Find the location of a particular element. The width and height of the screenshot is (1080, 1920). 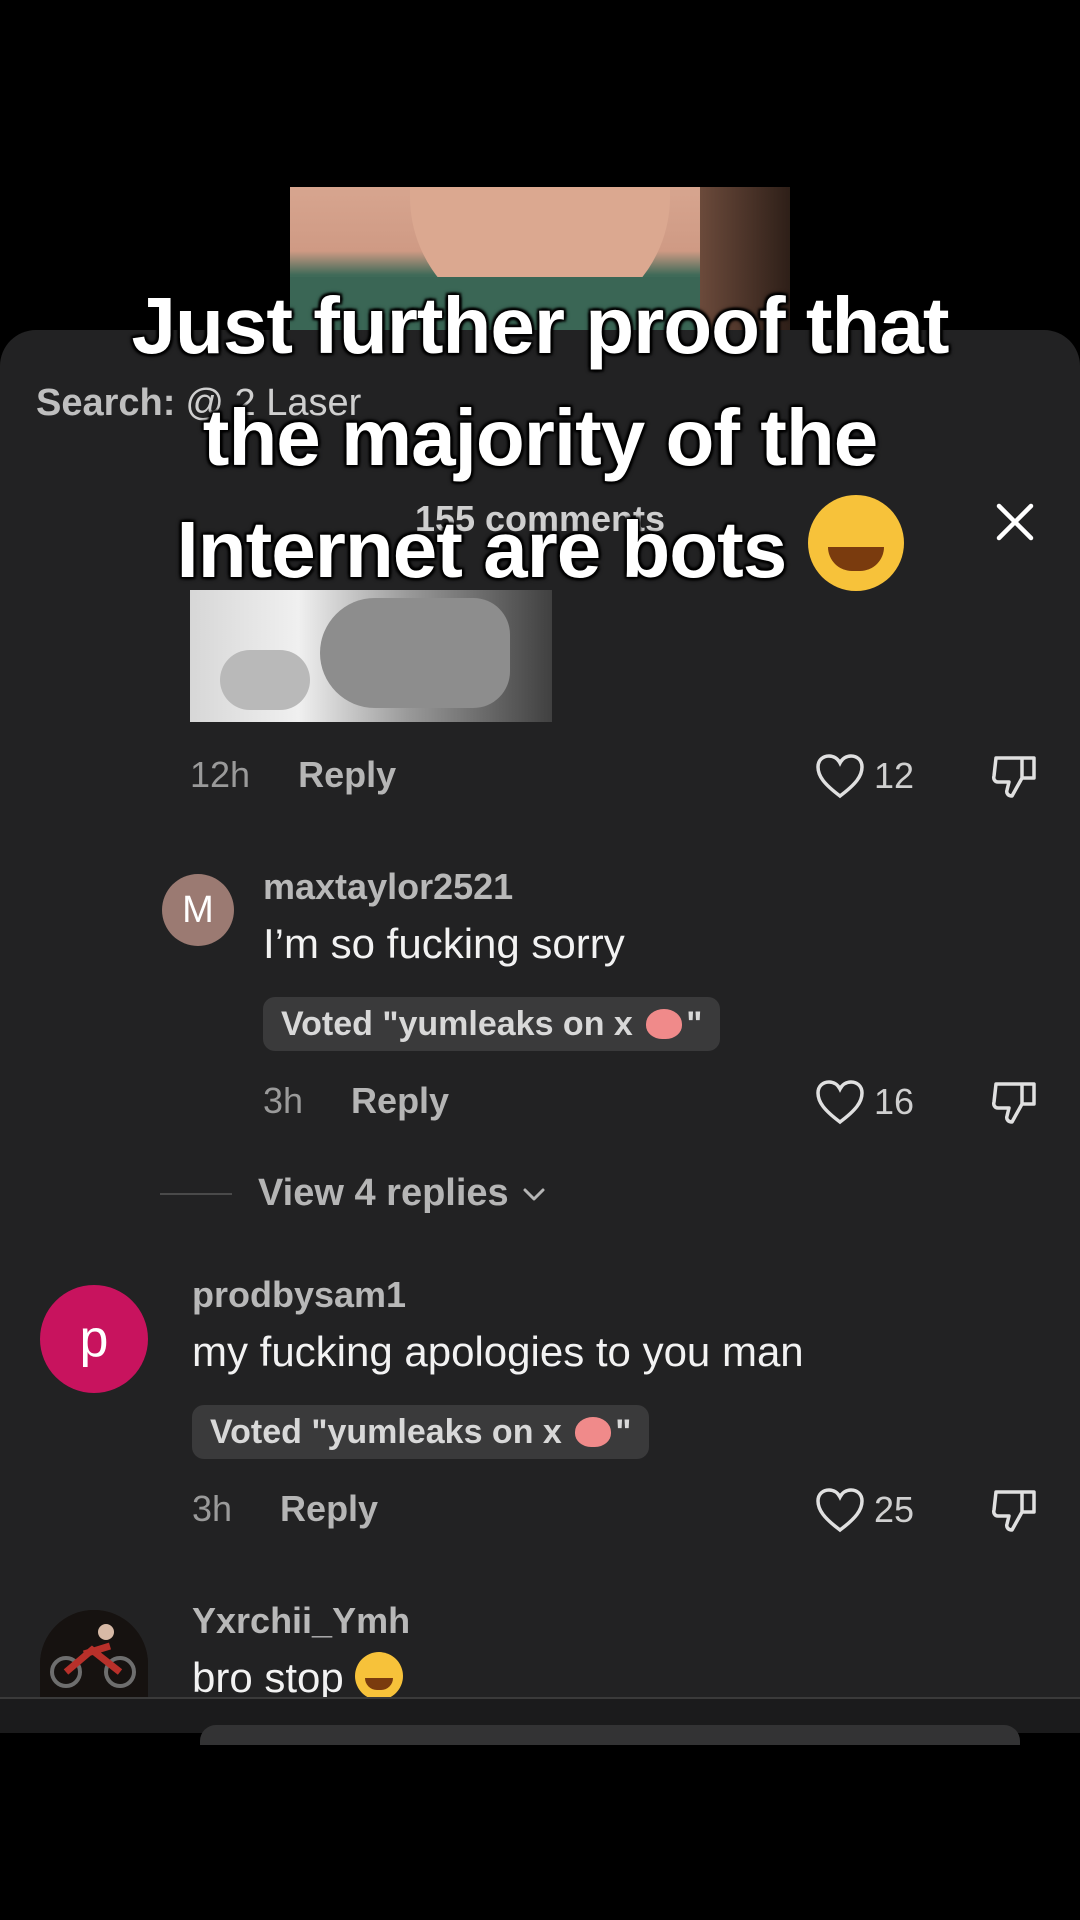

caption-line-2: the majority of the is located at coordinates (540, 437).